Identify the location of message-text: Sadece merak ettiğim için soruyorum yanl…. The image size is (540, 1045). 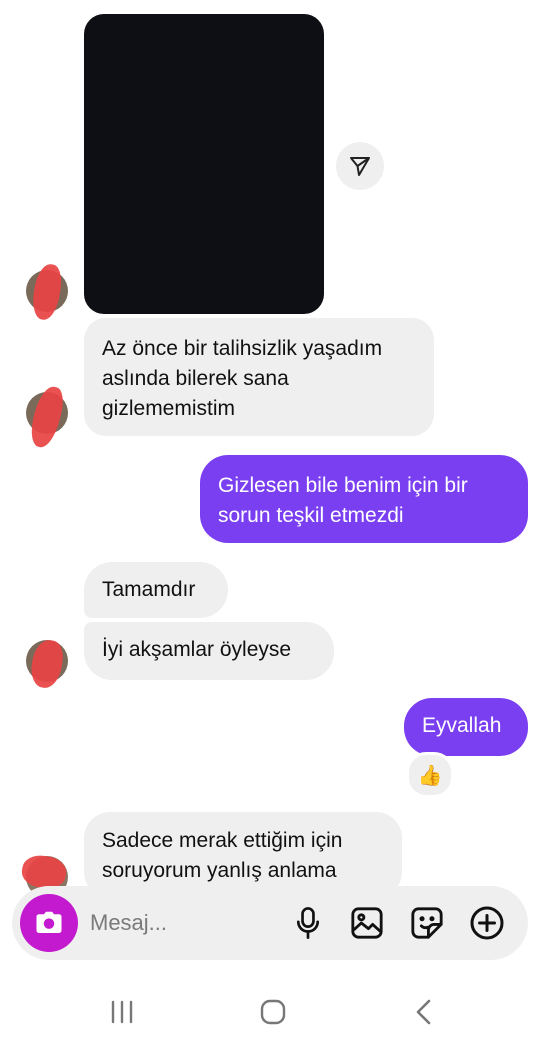
(222, 855).